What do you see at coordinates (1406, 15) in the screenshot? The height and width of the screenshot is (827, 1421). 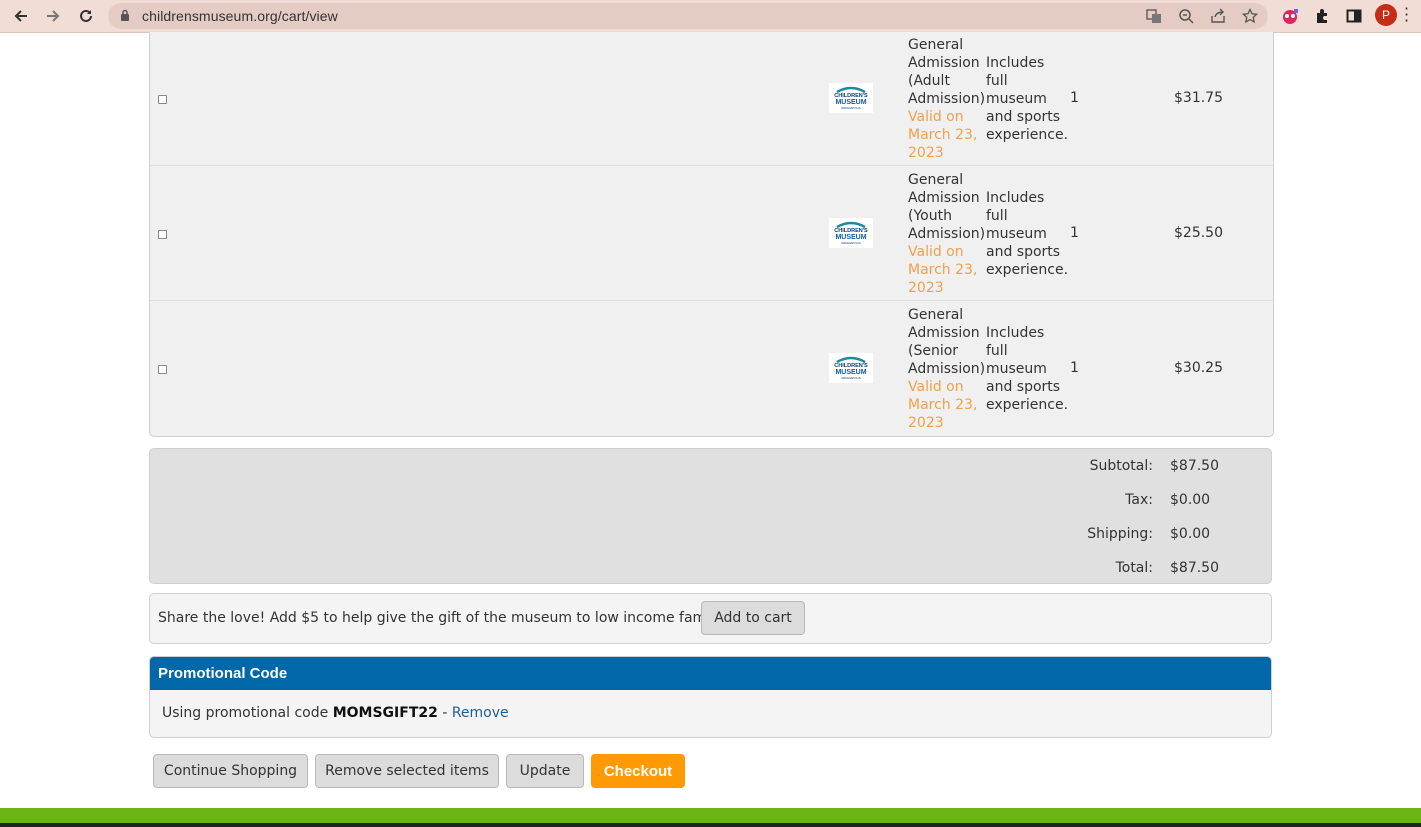 I see `browser-menu-icon: · · ·` at bounding box center [1406, 15].